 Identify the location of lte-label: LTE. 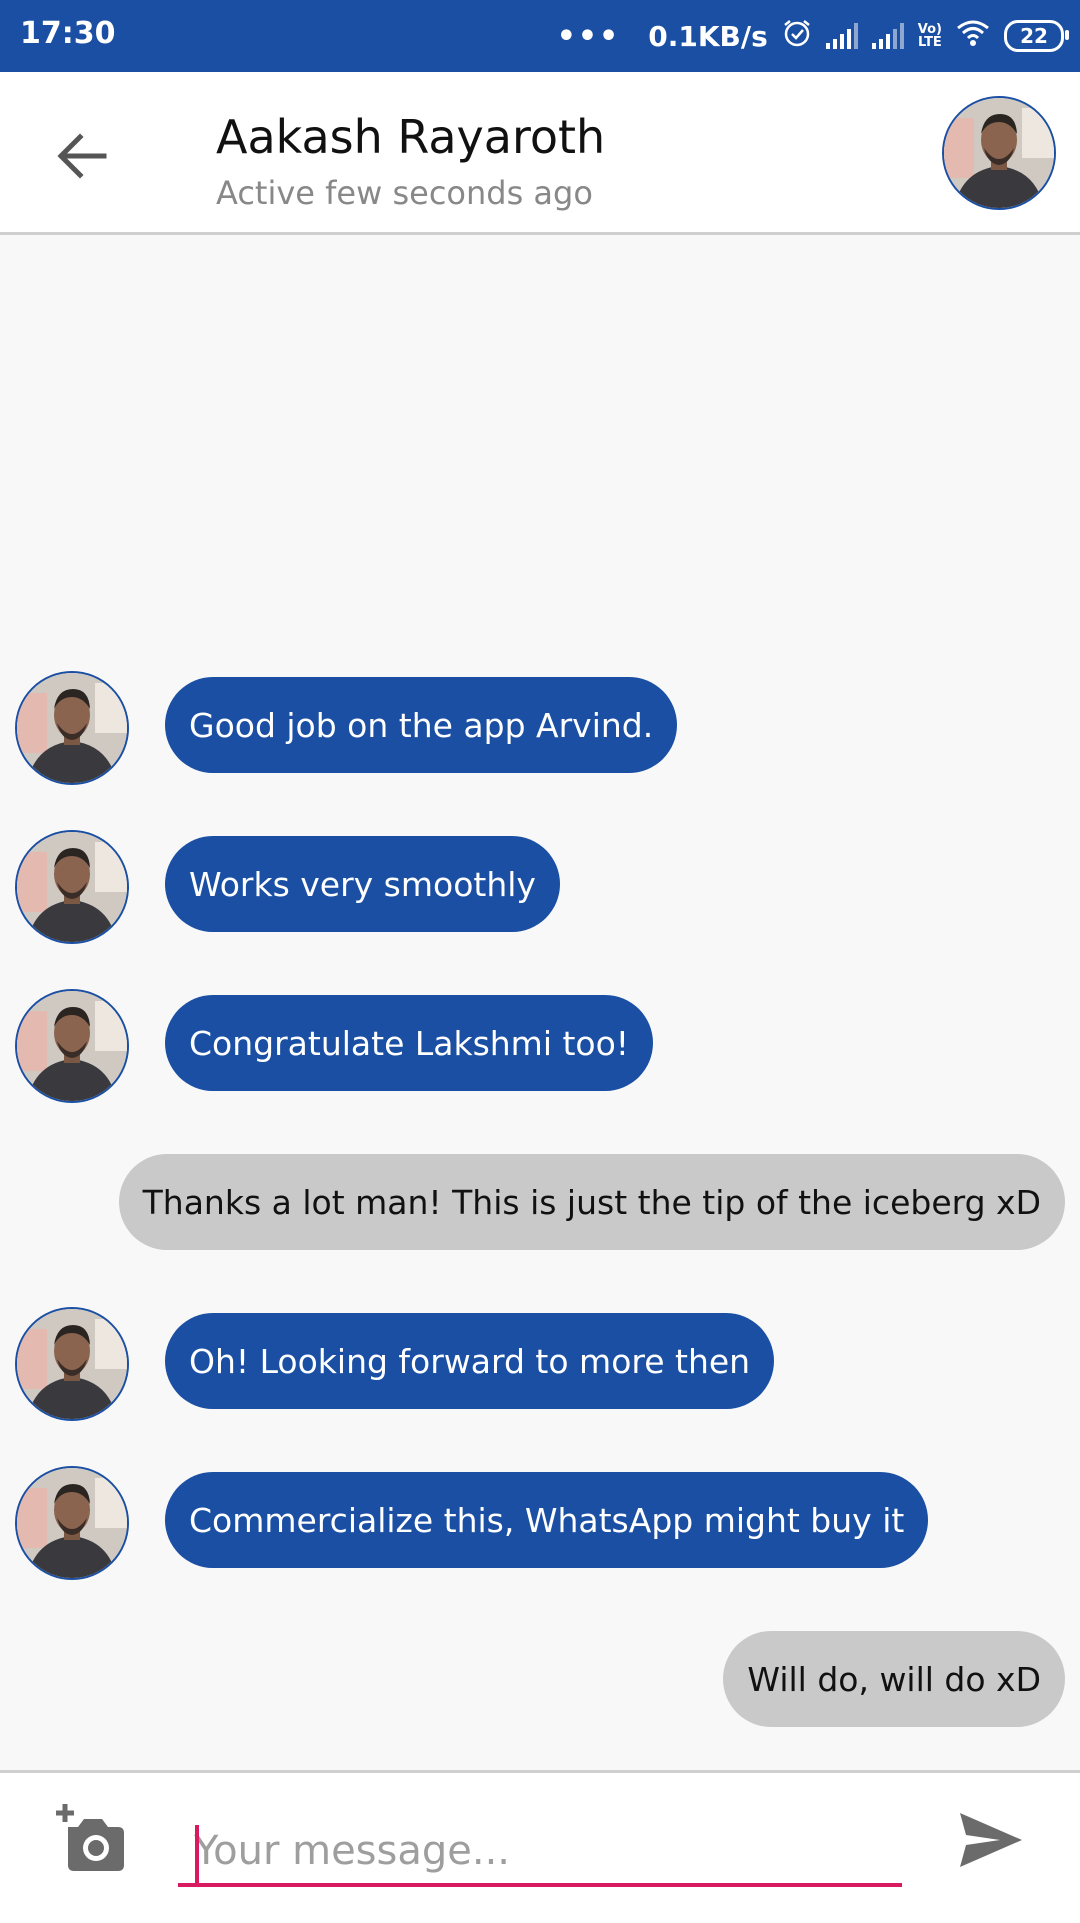
(929, 42).